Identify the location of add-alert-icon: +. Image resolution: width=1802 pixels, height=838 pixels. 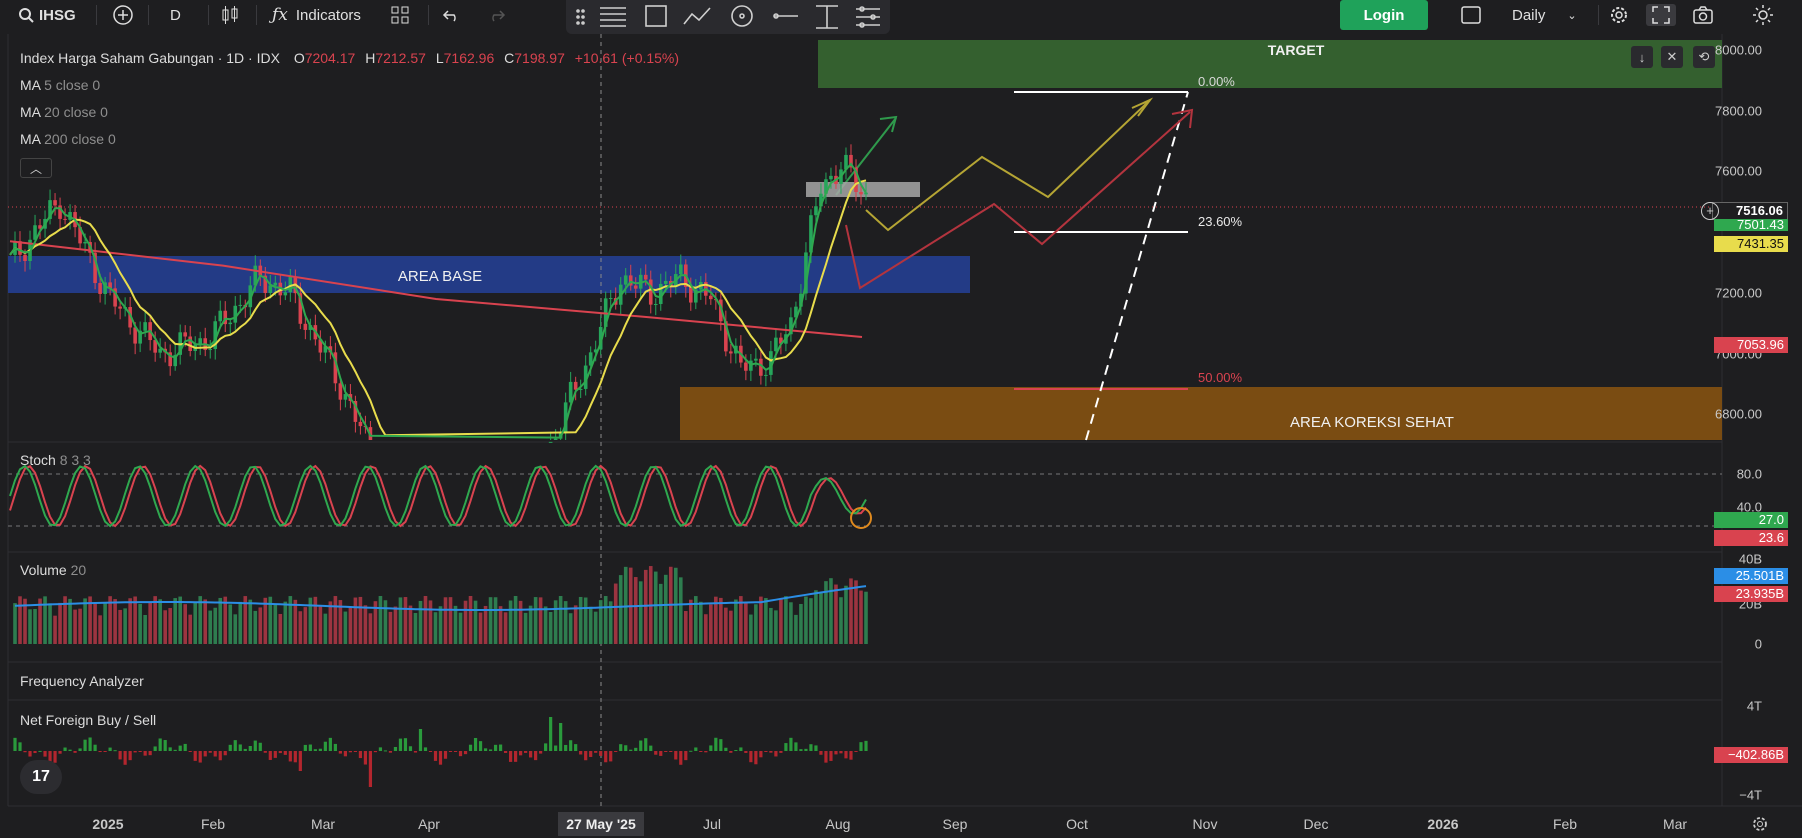
(1710, 211).